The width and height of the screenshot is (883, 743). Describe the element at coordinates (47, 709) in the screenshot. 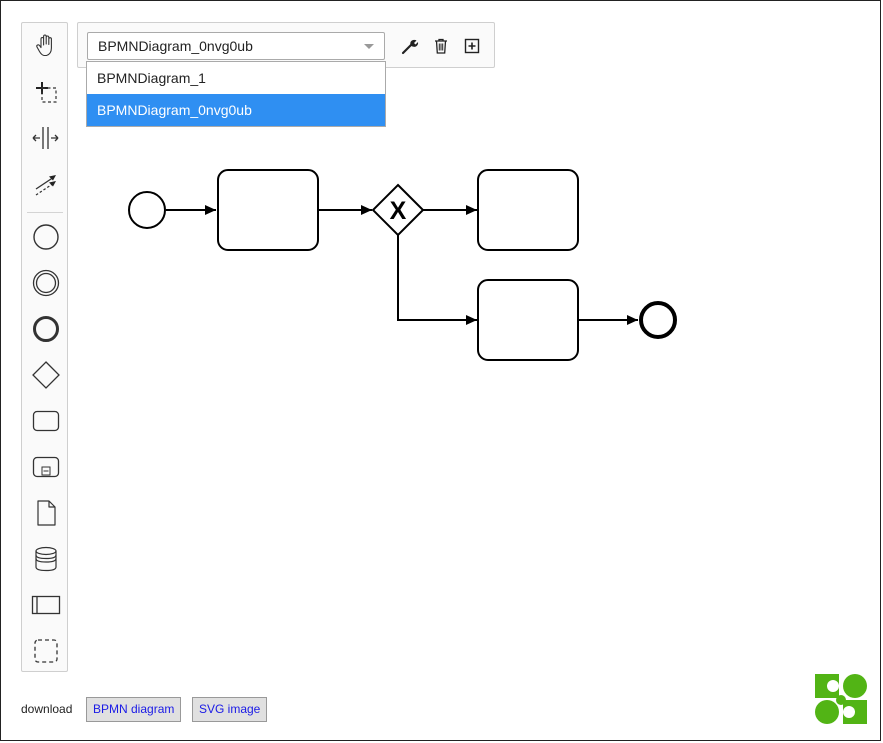

I see `download-label: download` at that location.